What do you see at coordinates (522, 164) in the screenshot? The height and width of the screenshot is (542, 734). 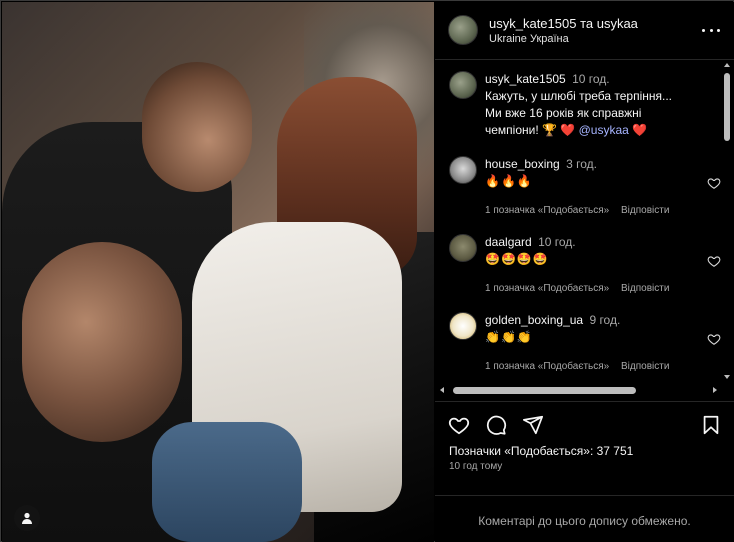 I see `comment-username: house_boxing` at bounding box center [522, 164].